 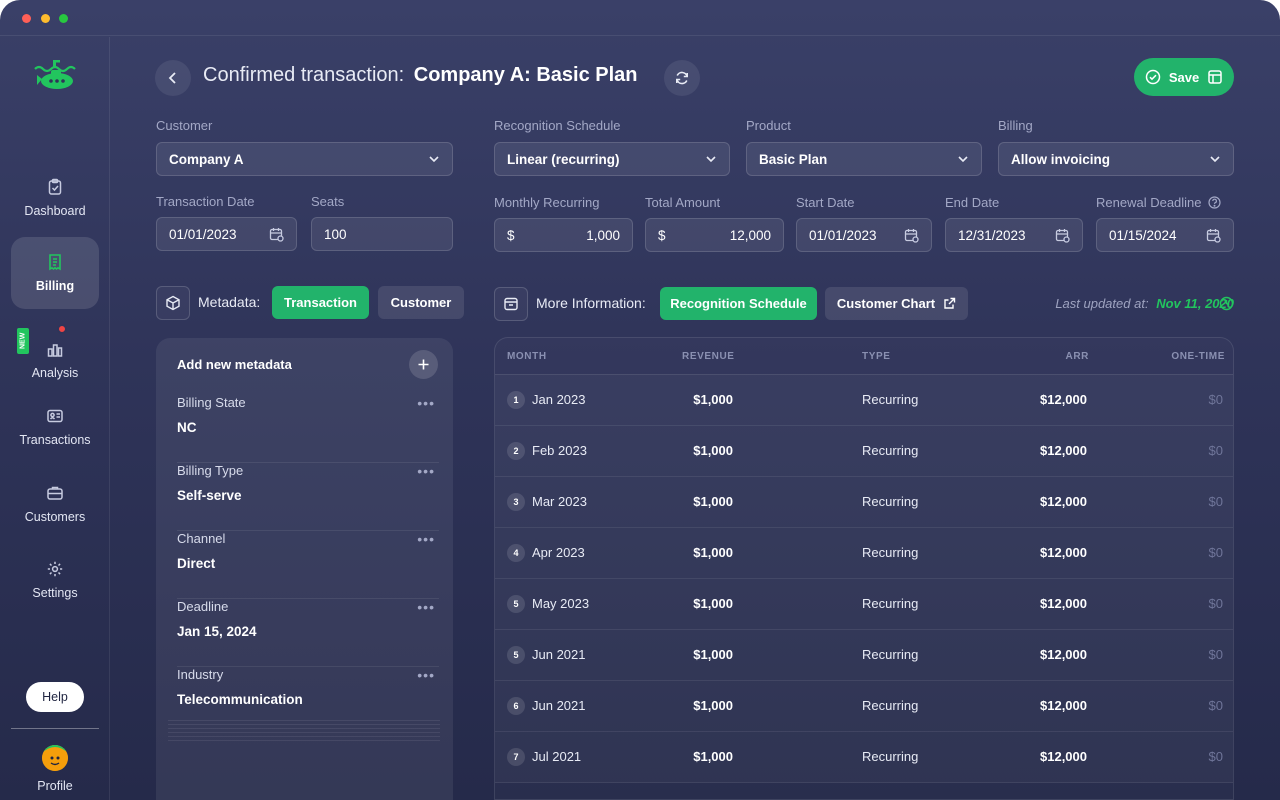 I want to click on arr-cell: $12,000, so click(x=1063, y=654).